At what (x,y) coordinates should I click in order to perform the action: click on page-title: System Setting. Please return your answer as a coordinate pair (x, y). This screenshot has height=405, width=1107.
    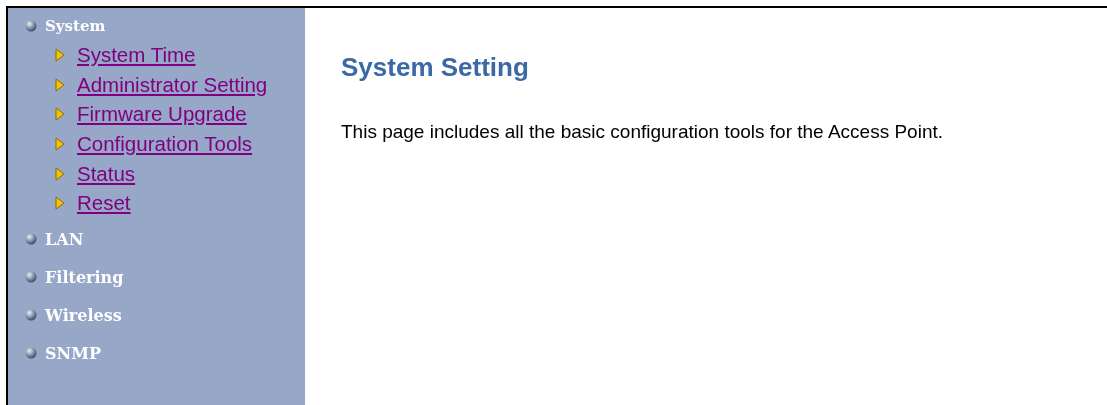
    Looking at the image, I should click on (435, 67).